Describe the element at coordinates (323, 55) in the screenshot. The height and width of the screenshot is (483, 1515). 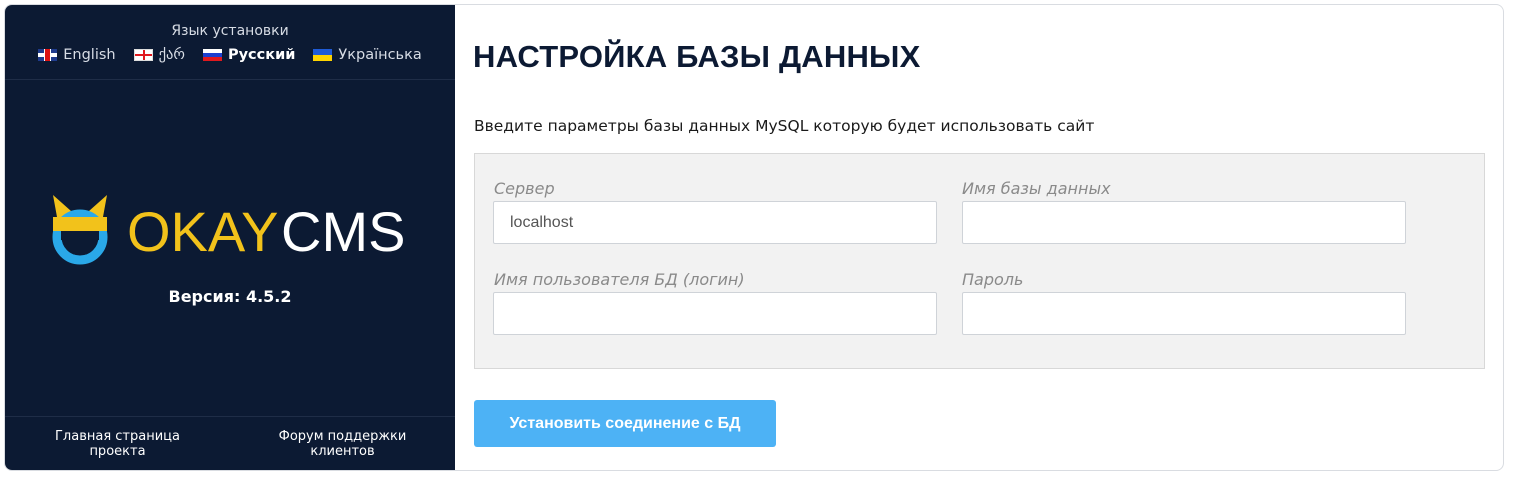
I see `ukraine-flag-icon` at that location.